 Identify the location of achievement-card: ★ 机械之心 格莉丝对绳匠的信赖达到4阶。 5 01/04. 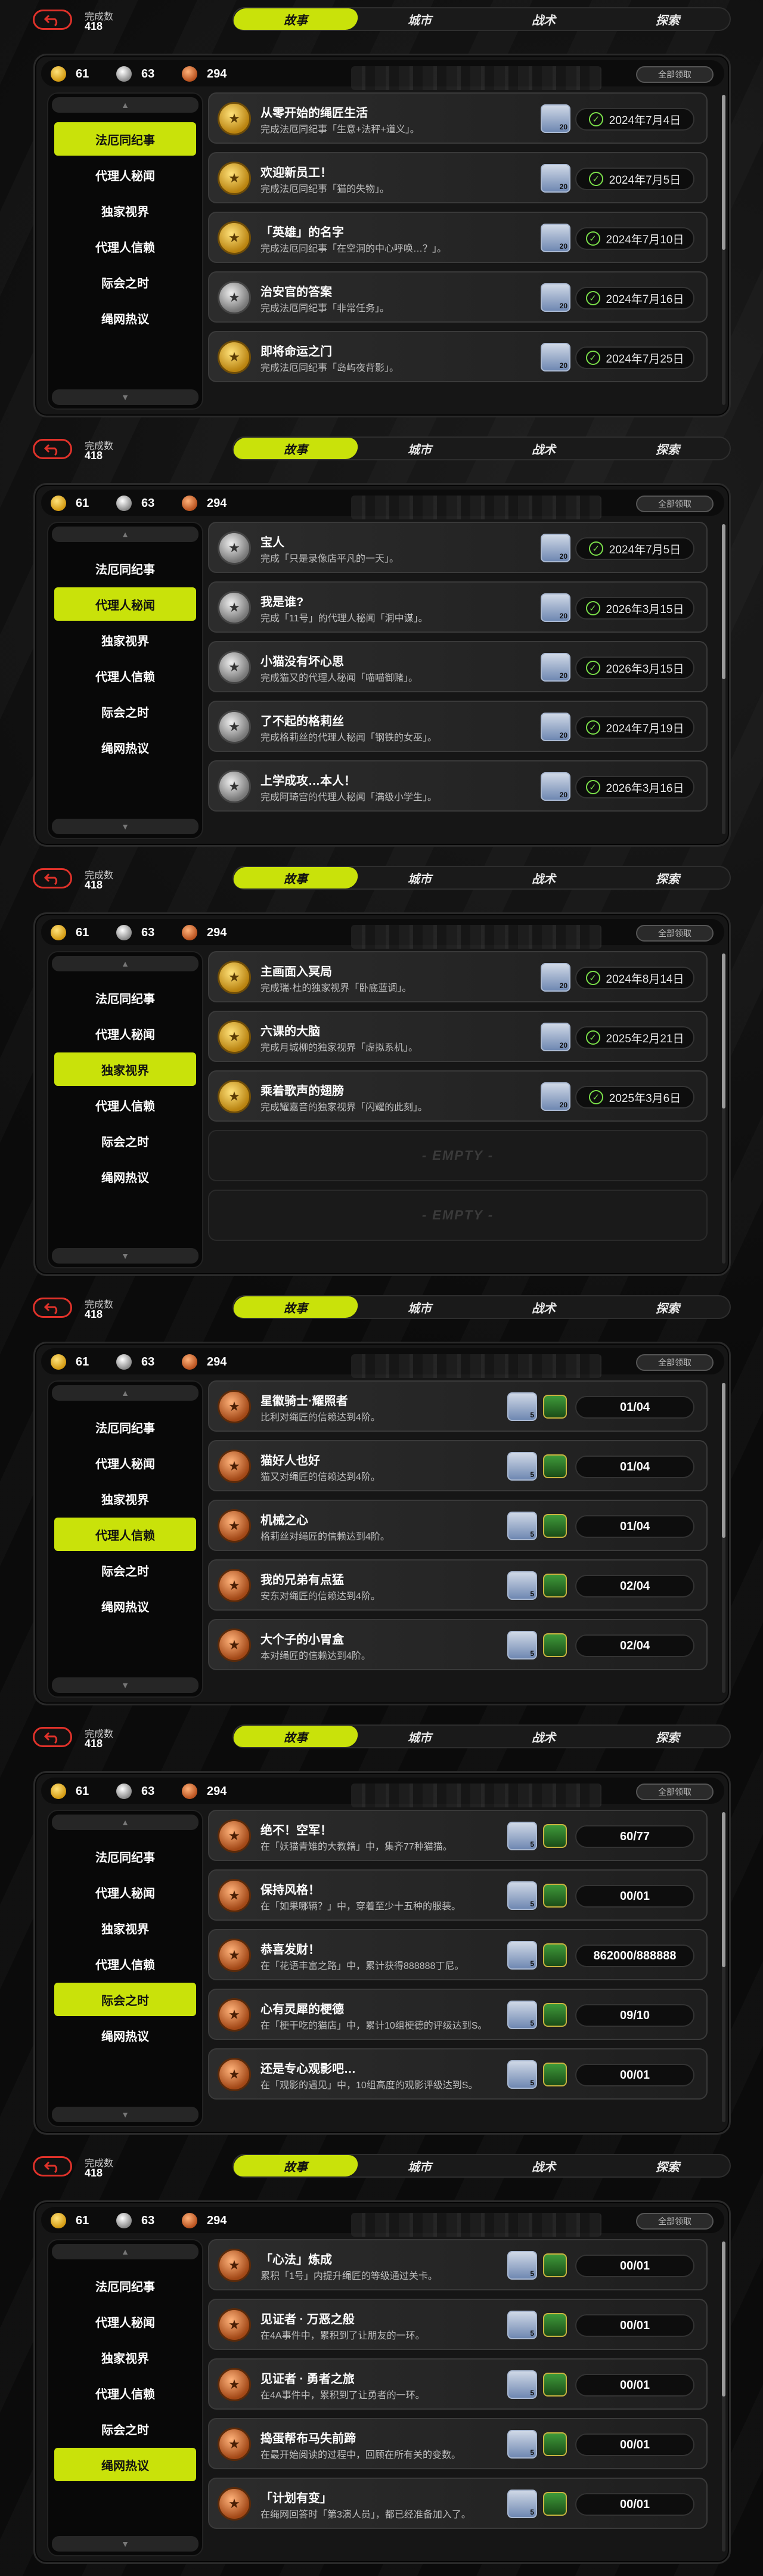
(458, 1526).